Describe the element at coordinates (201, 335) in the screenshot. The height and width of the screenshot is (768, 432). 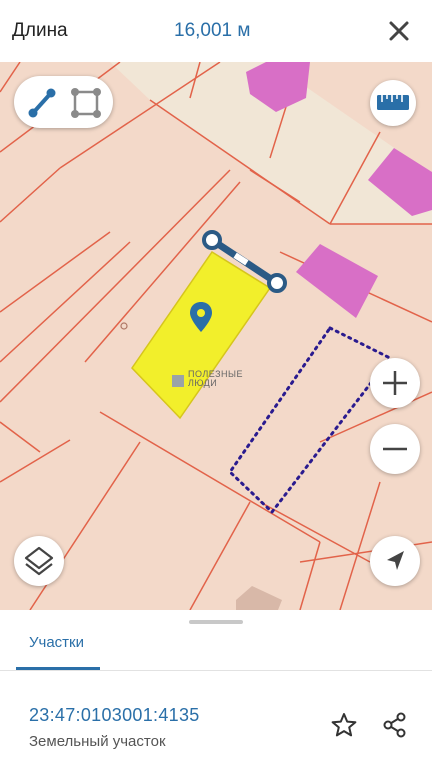
I see `selected-parcel` at that location.